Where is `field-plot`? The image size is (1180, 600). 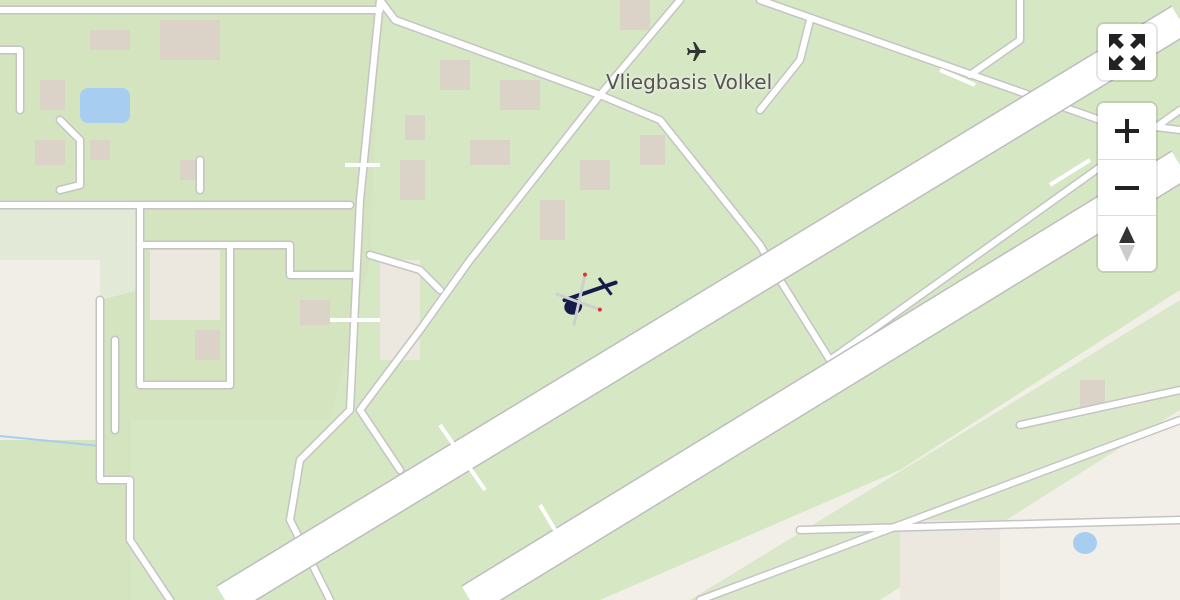 field-plot is located at coordinates (950, 560).